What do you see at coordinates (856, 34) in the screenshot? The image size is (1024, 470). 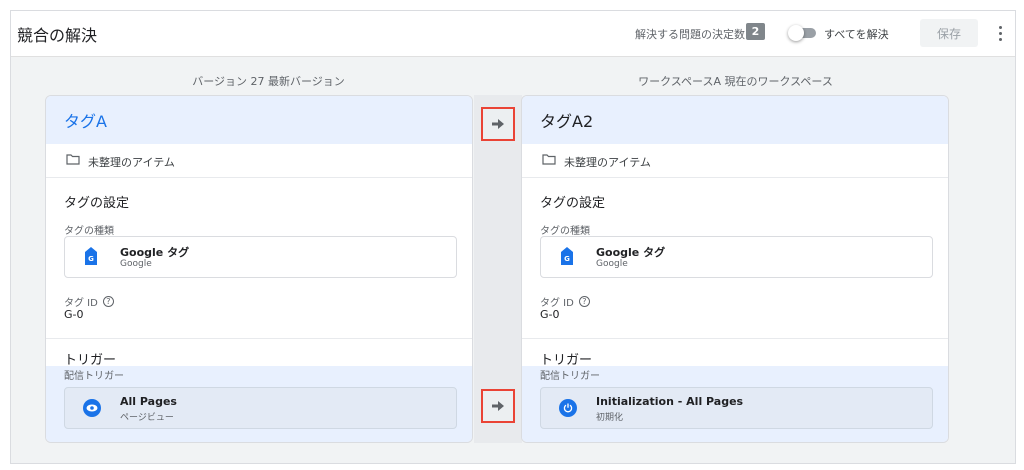 I see `resolve-all-label: すべてを解決` at bounding box center [856, 34].